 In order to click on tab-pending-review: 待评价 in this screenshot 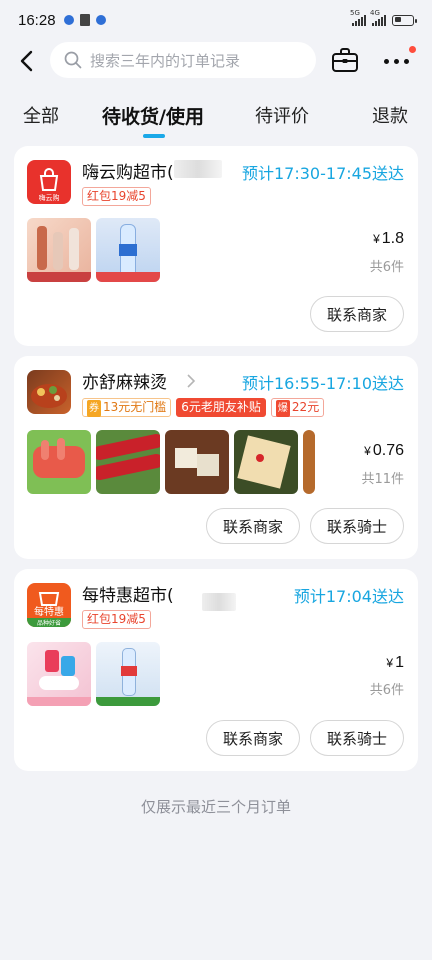, I will do `click(282, 115)`.